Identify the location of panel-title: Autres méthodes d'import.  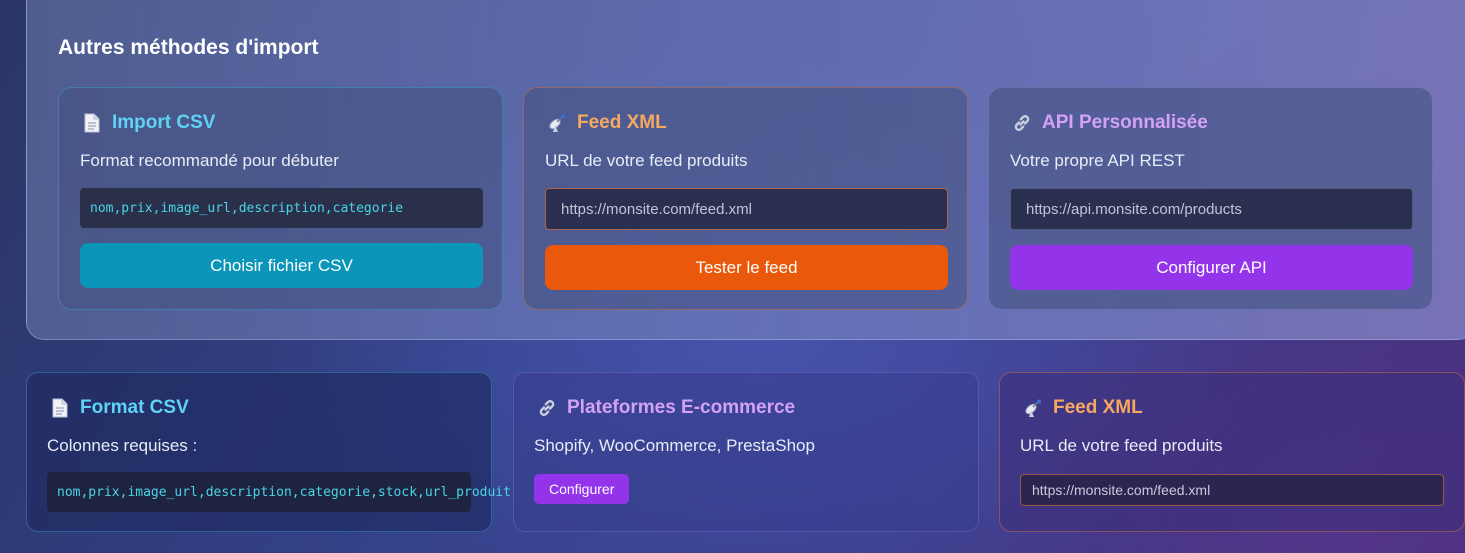
(188, 47).